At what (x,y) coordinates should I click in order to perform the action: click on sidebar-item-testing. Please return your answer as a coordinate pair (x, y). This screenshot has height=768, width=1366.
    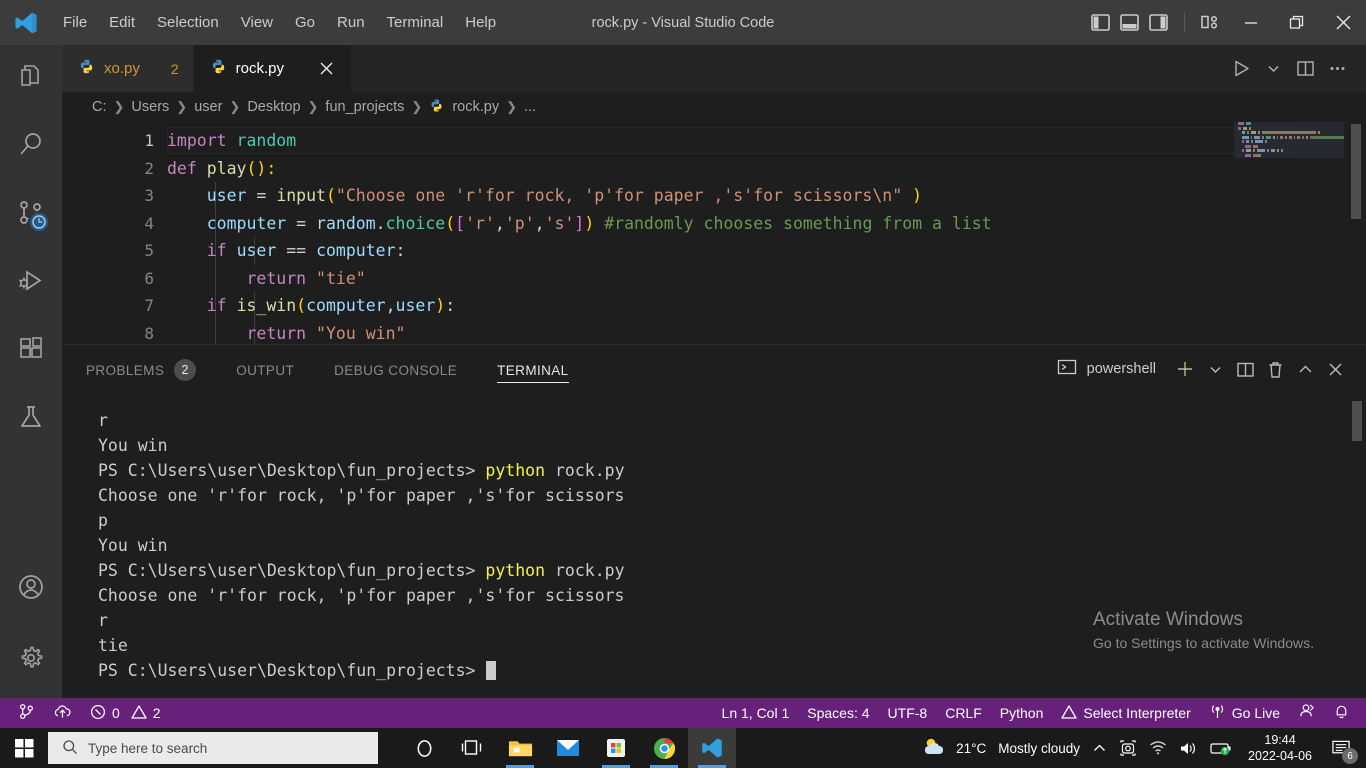
    Looking at the image, I should click on (31, 419).